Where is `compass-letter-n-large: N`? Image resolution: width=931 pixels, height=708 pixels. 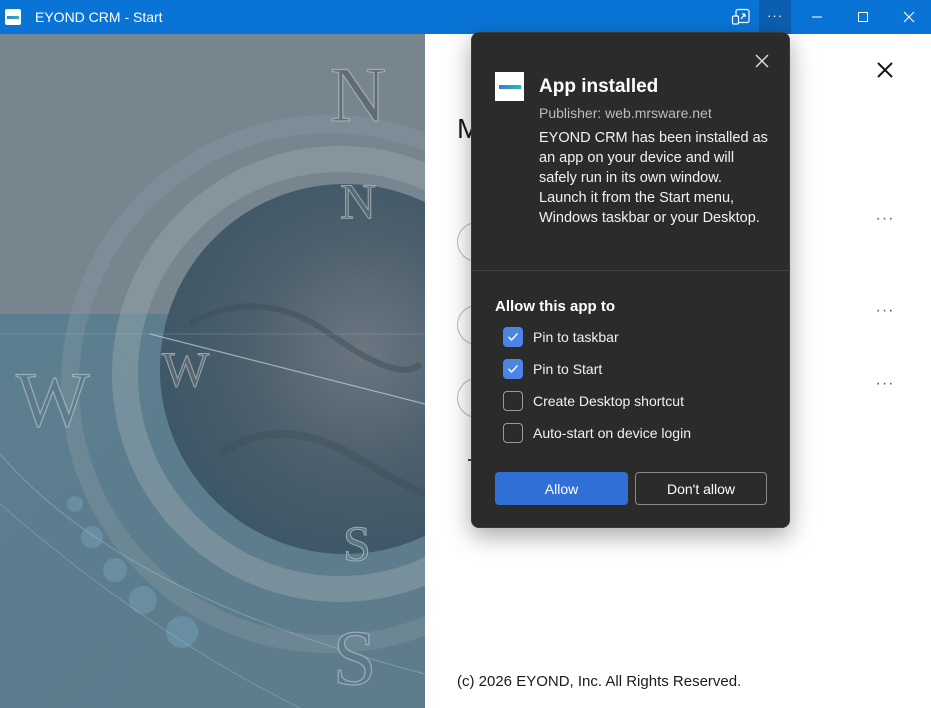
compass-letter-n-large: N is located at coordinates (358, 94).